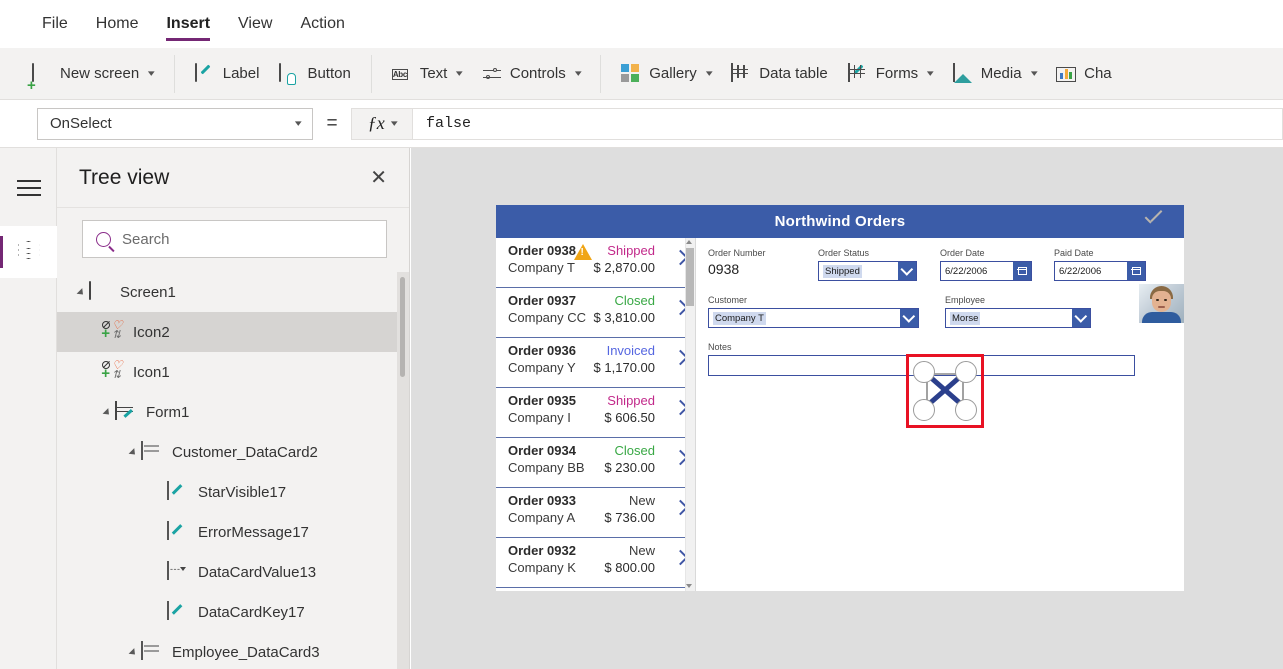 This screenshot has height=669, width=1283. What do you see at coordinates (257, 572) in the screenshot?
I see `tree-node-label: DataCardValue13` at bounding box center [257, 572].